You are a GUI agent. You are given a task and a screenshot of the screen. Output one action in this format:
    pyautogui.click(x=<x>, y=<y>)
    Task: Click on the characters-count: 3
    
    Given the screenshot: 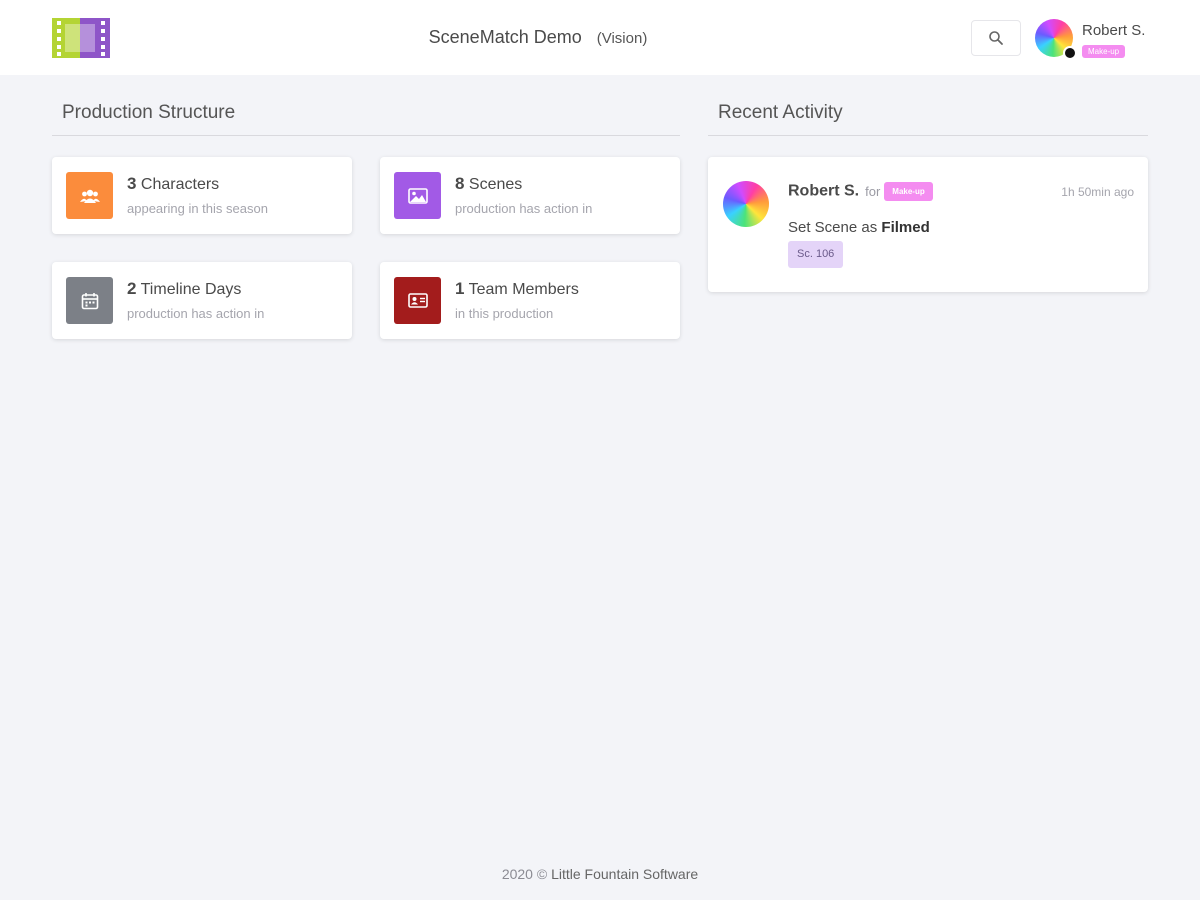 What is the action you would take?
    pyautogui.click(x=132, y=183)
    